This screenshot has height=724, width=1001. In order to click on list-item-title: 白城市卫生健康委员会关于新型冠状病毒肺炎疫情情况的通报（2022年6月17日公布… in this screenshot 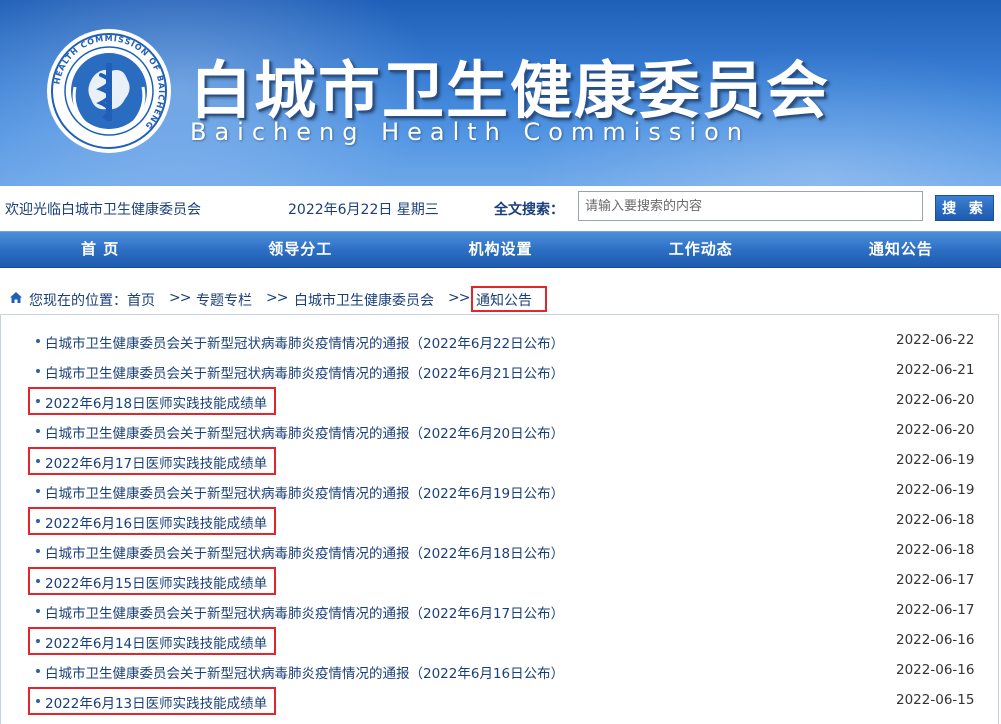, I will do `click(304, 612)`.